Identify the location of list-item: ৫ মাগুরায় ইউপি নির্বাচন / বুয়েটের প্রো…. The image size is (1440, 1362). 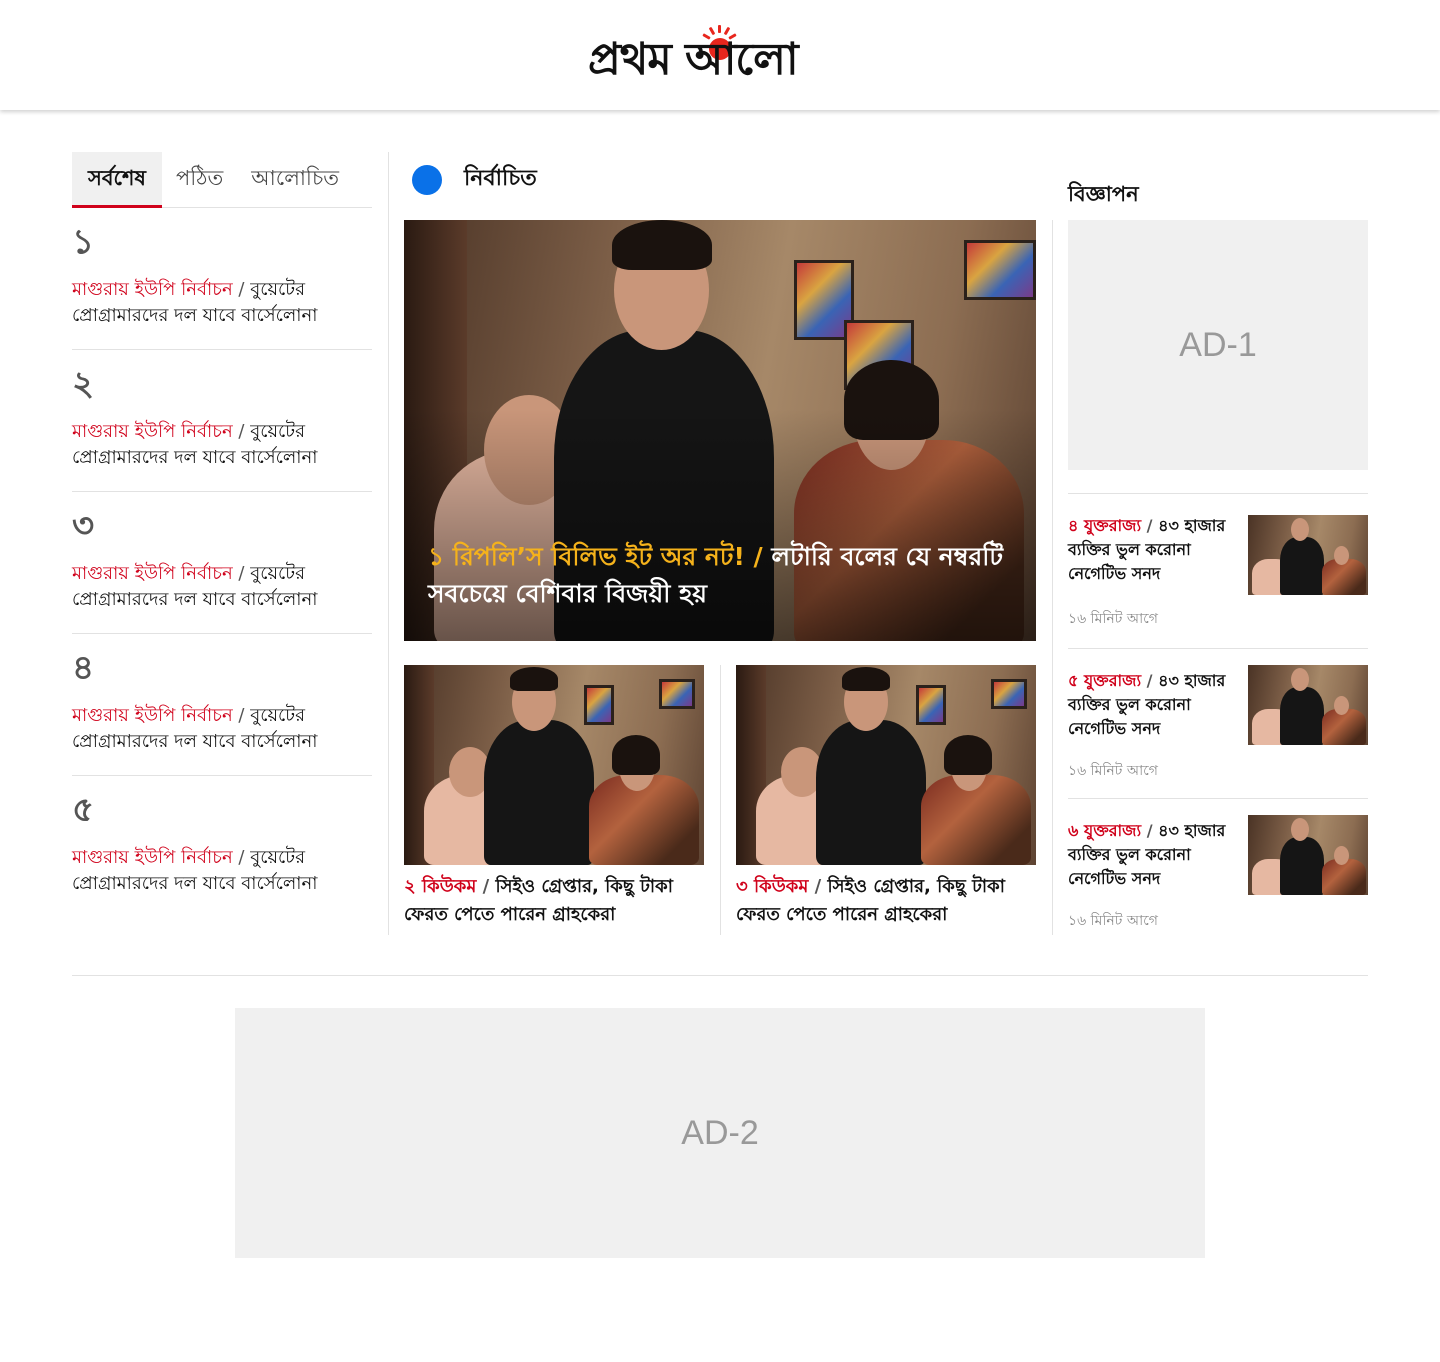
(222, 847).